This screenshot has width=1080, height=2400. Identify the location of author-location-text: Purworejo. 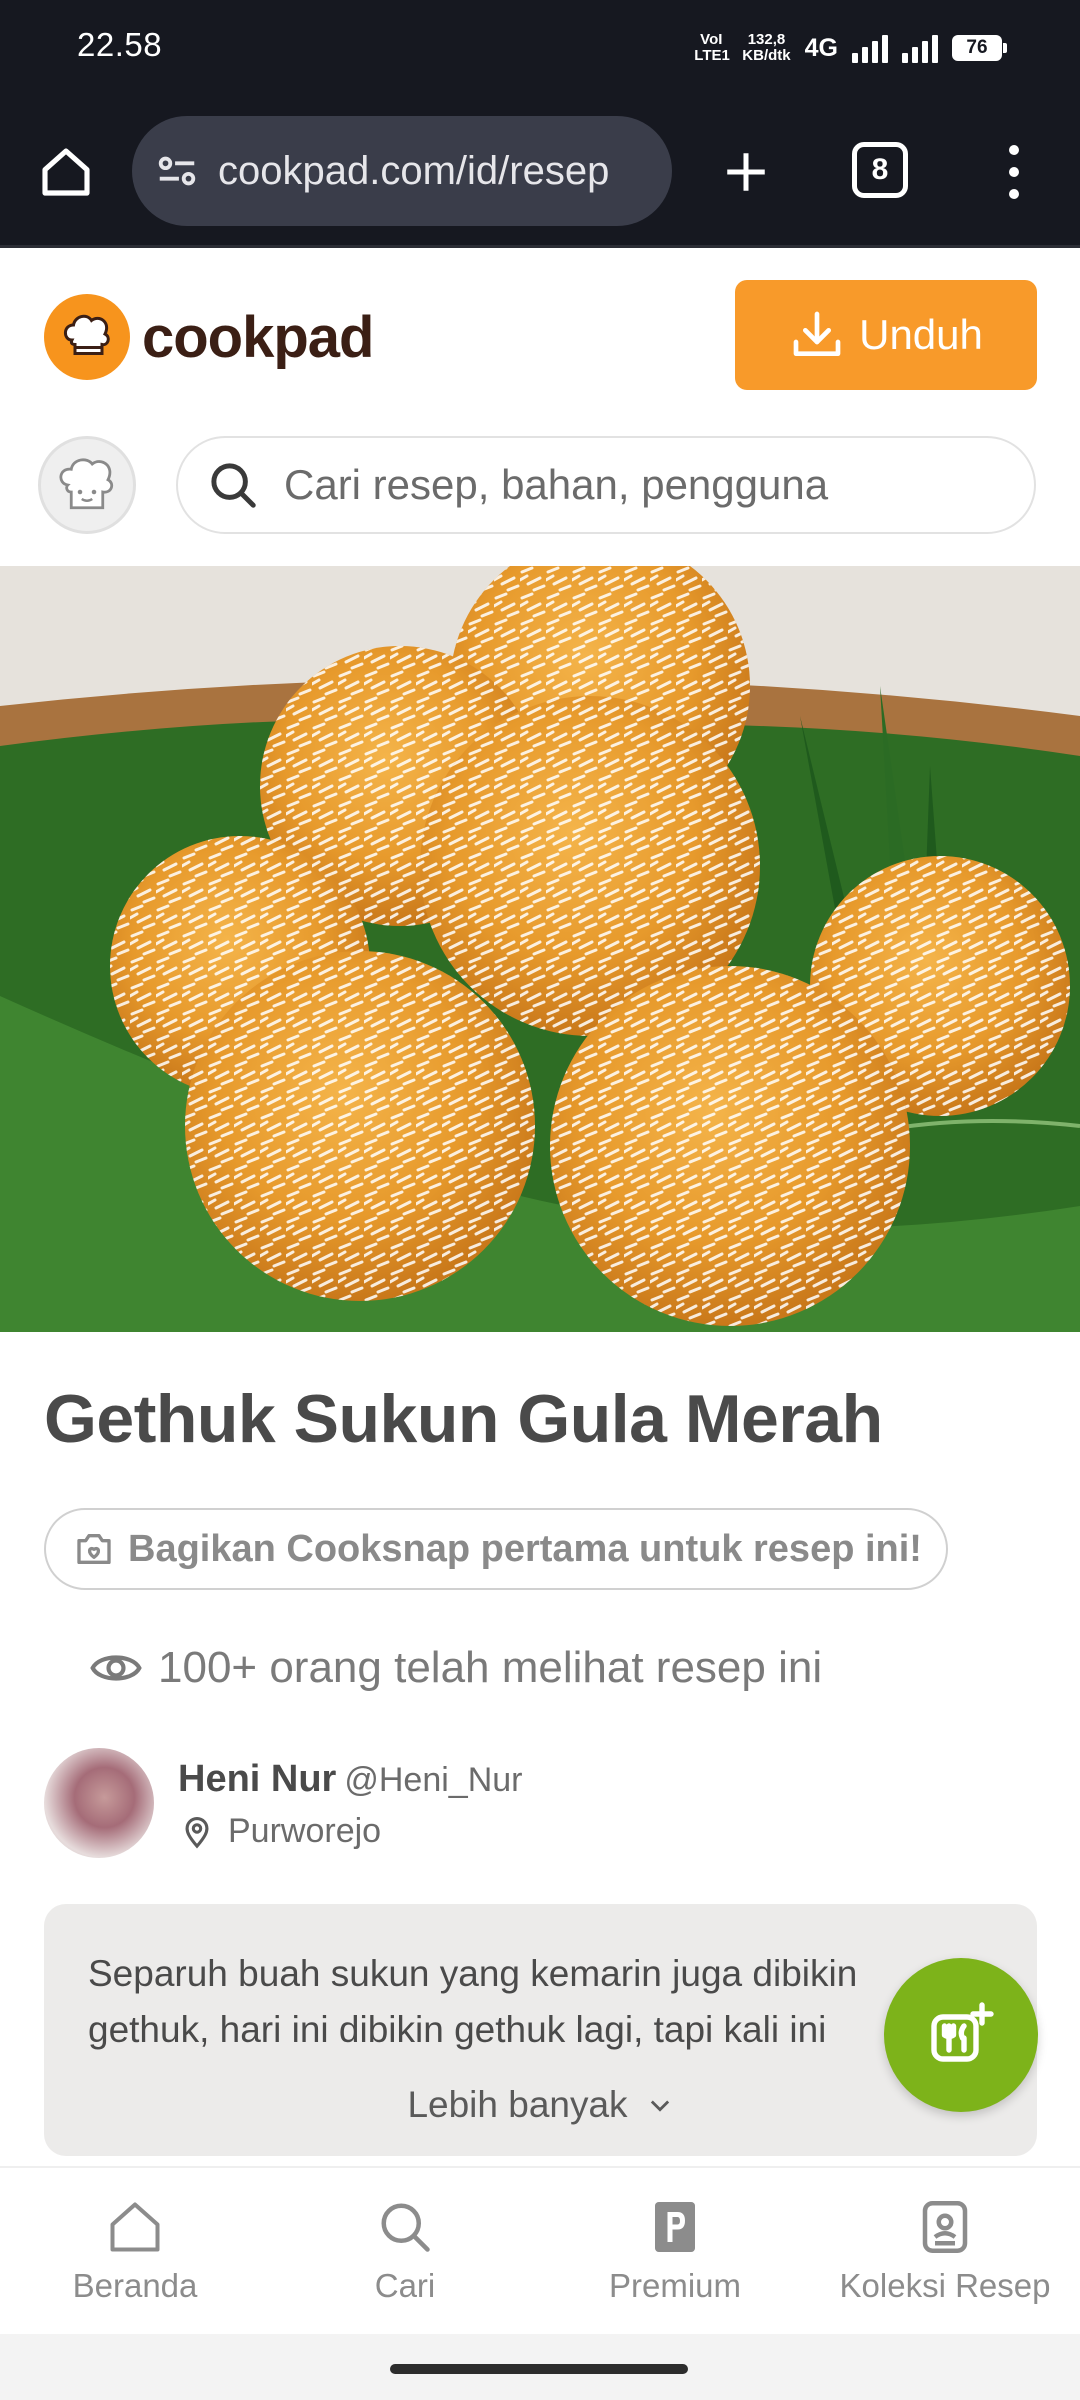
(305, 1831).